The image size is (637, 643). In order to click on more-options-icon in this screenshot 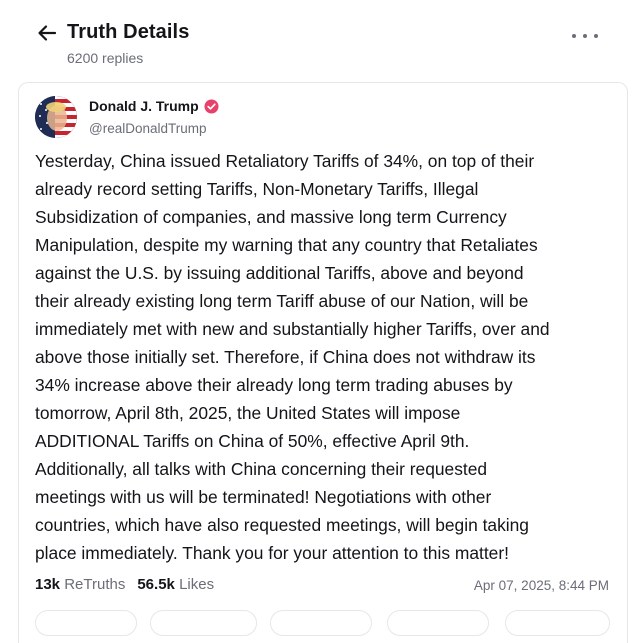, I will do `click(585, 36)`.